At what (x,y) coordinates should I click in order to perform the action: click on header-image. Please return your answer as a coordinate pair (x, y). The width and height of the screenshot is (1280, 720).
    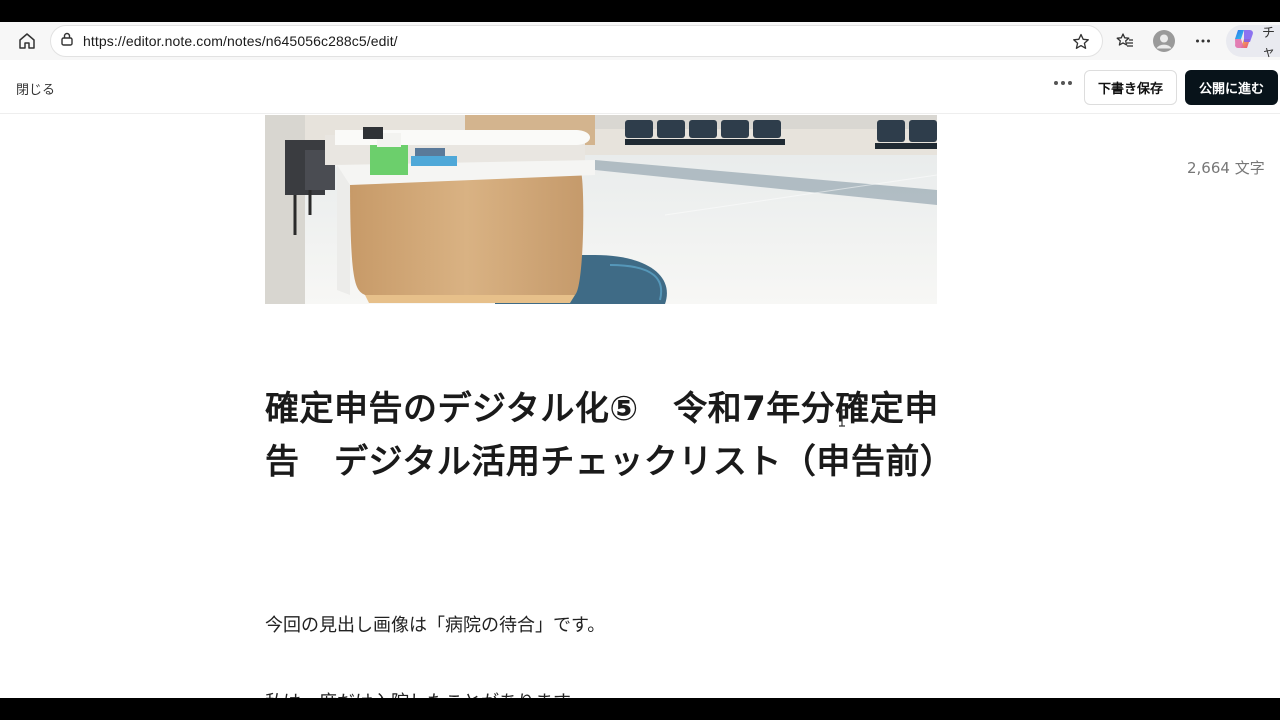
    Looking at the image, I should click on (601, 209).